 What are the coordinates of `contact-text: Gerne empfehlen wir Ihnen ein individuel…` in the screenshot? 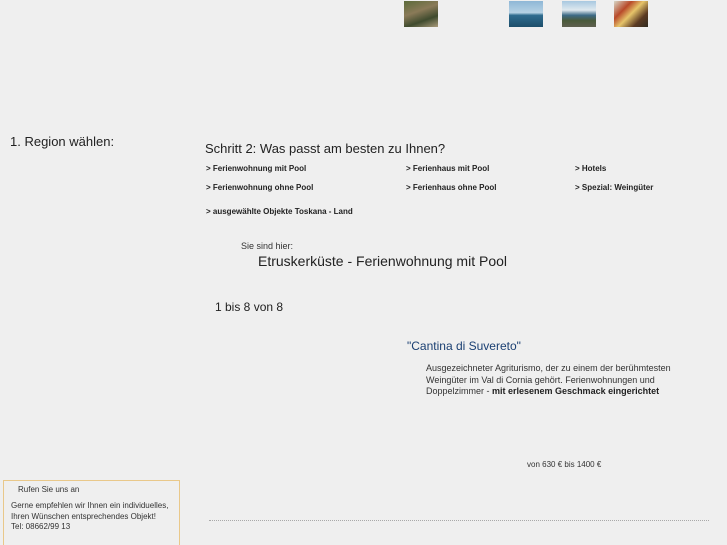 It's located at (90, 511).